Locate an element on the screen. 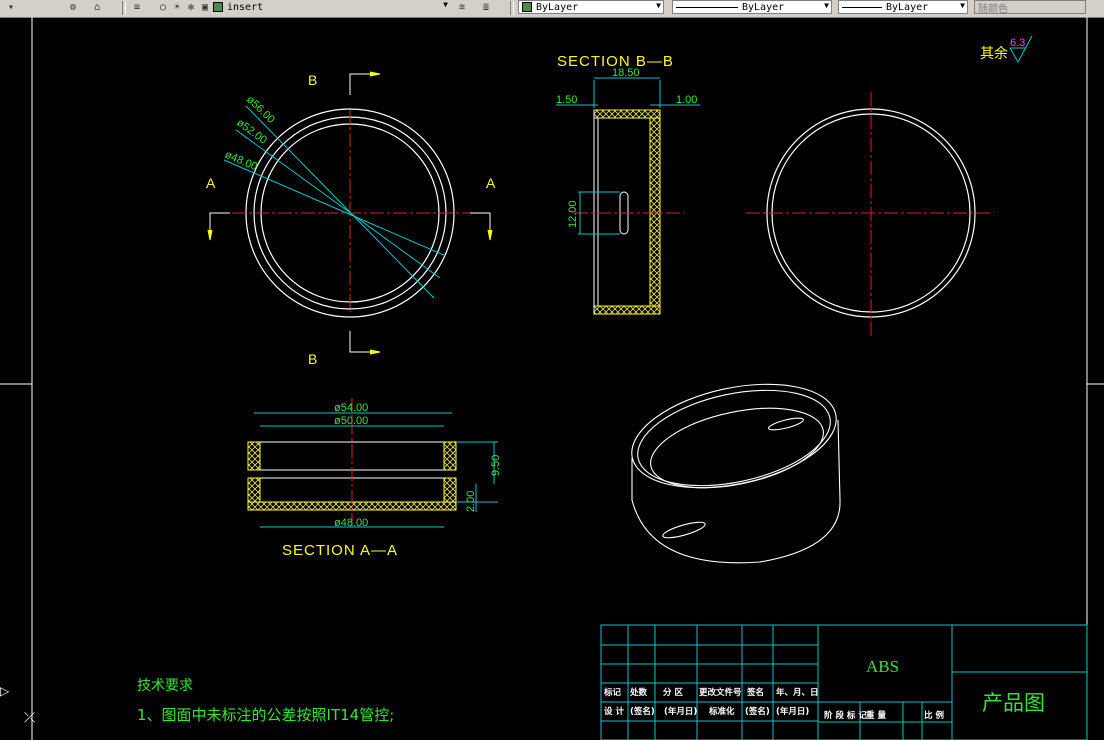 The width and height of the screenshot is (1104, 740). cut-marker-b-bottom is located at coordinates (361, 342).